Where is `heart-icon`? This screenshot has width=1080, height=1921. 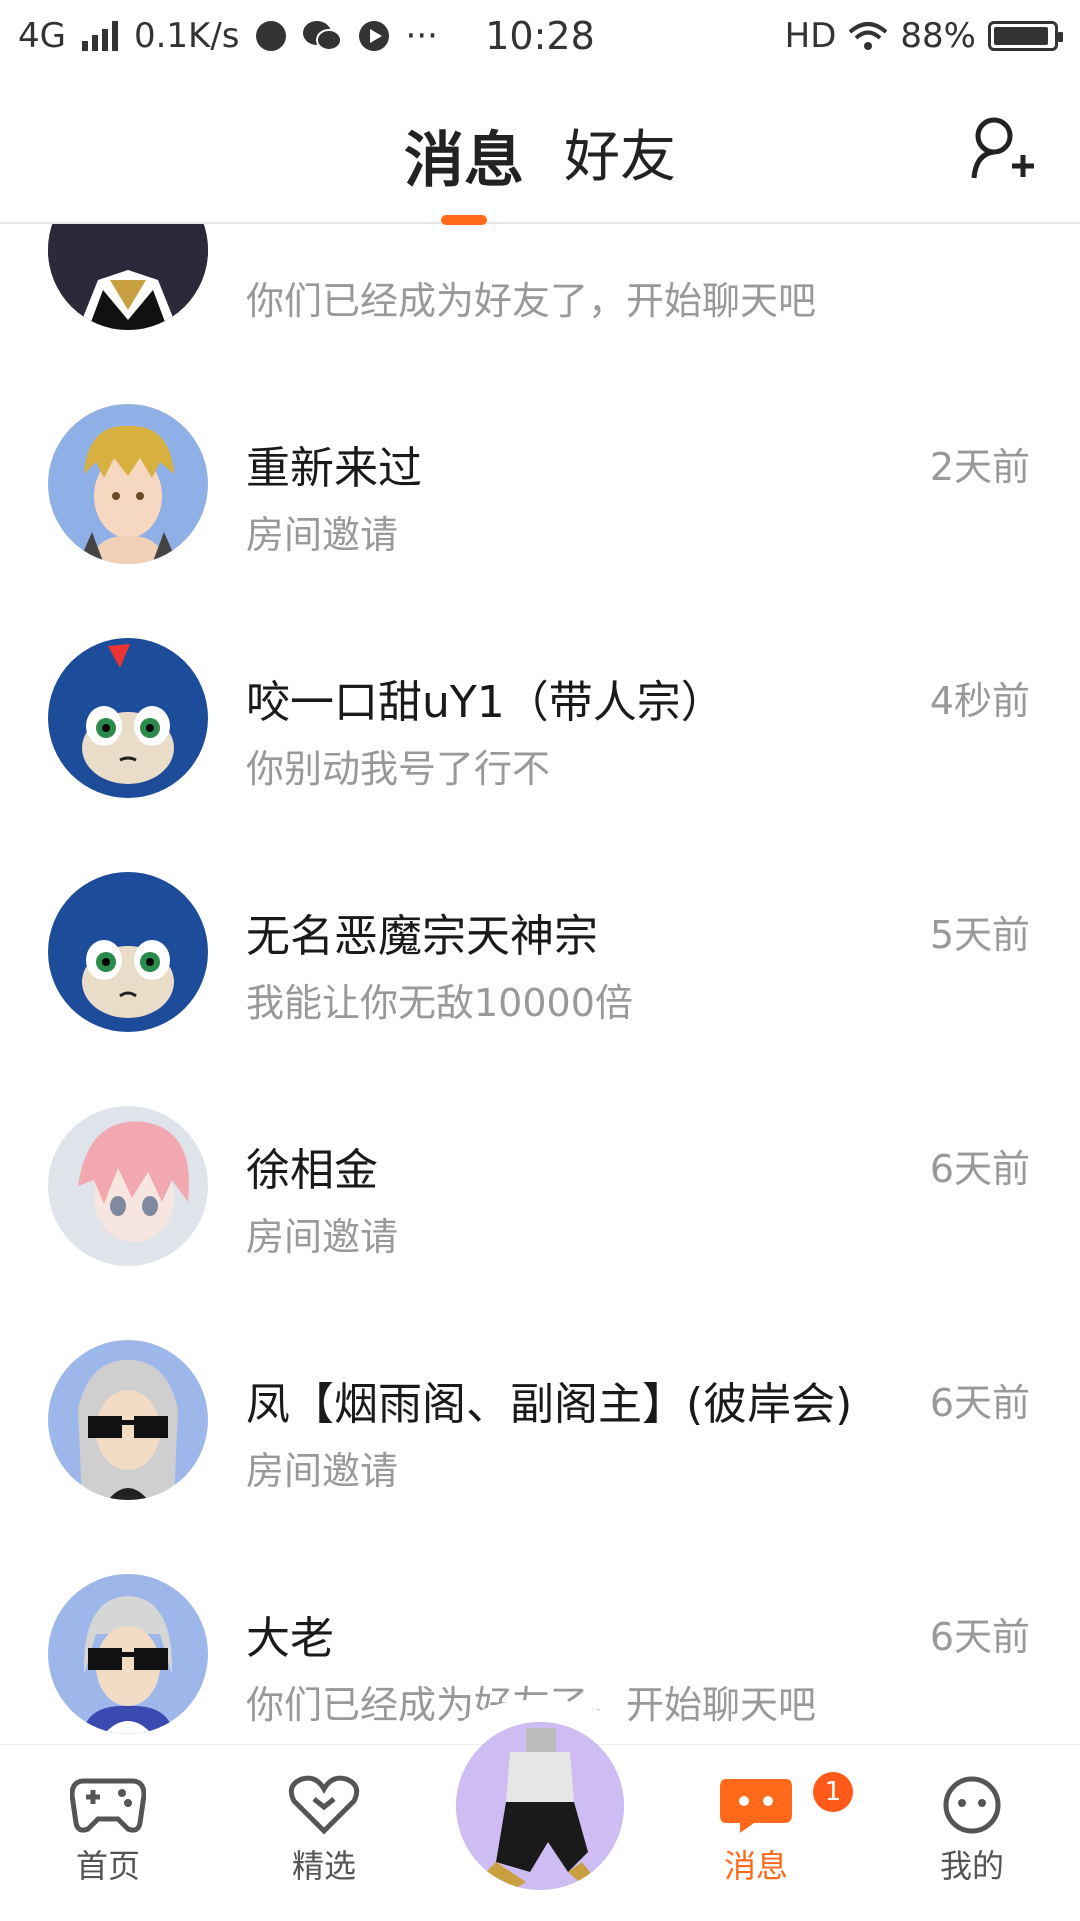
heart-icon is located at coordinates (324, 1805).